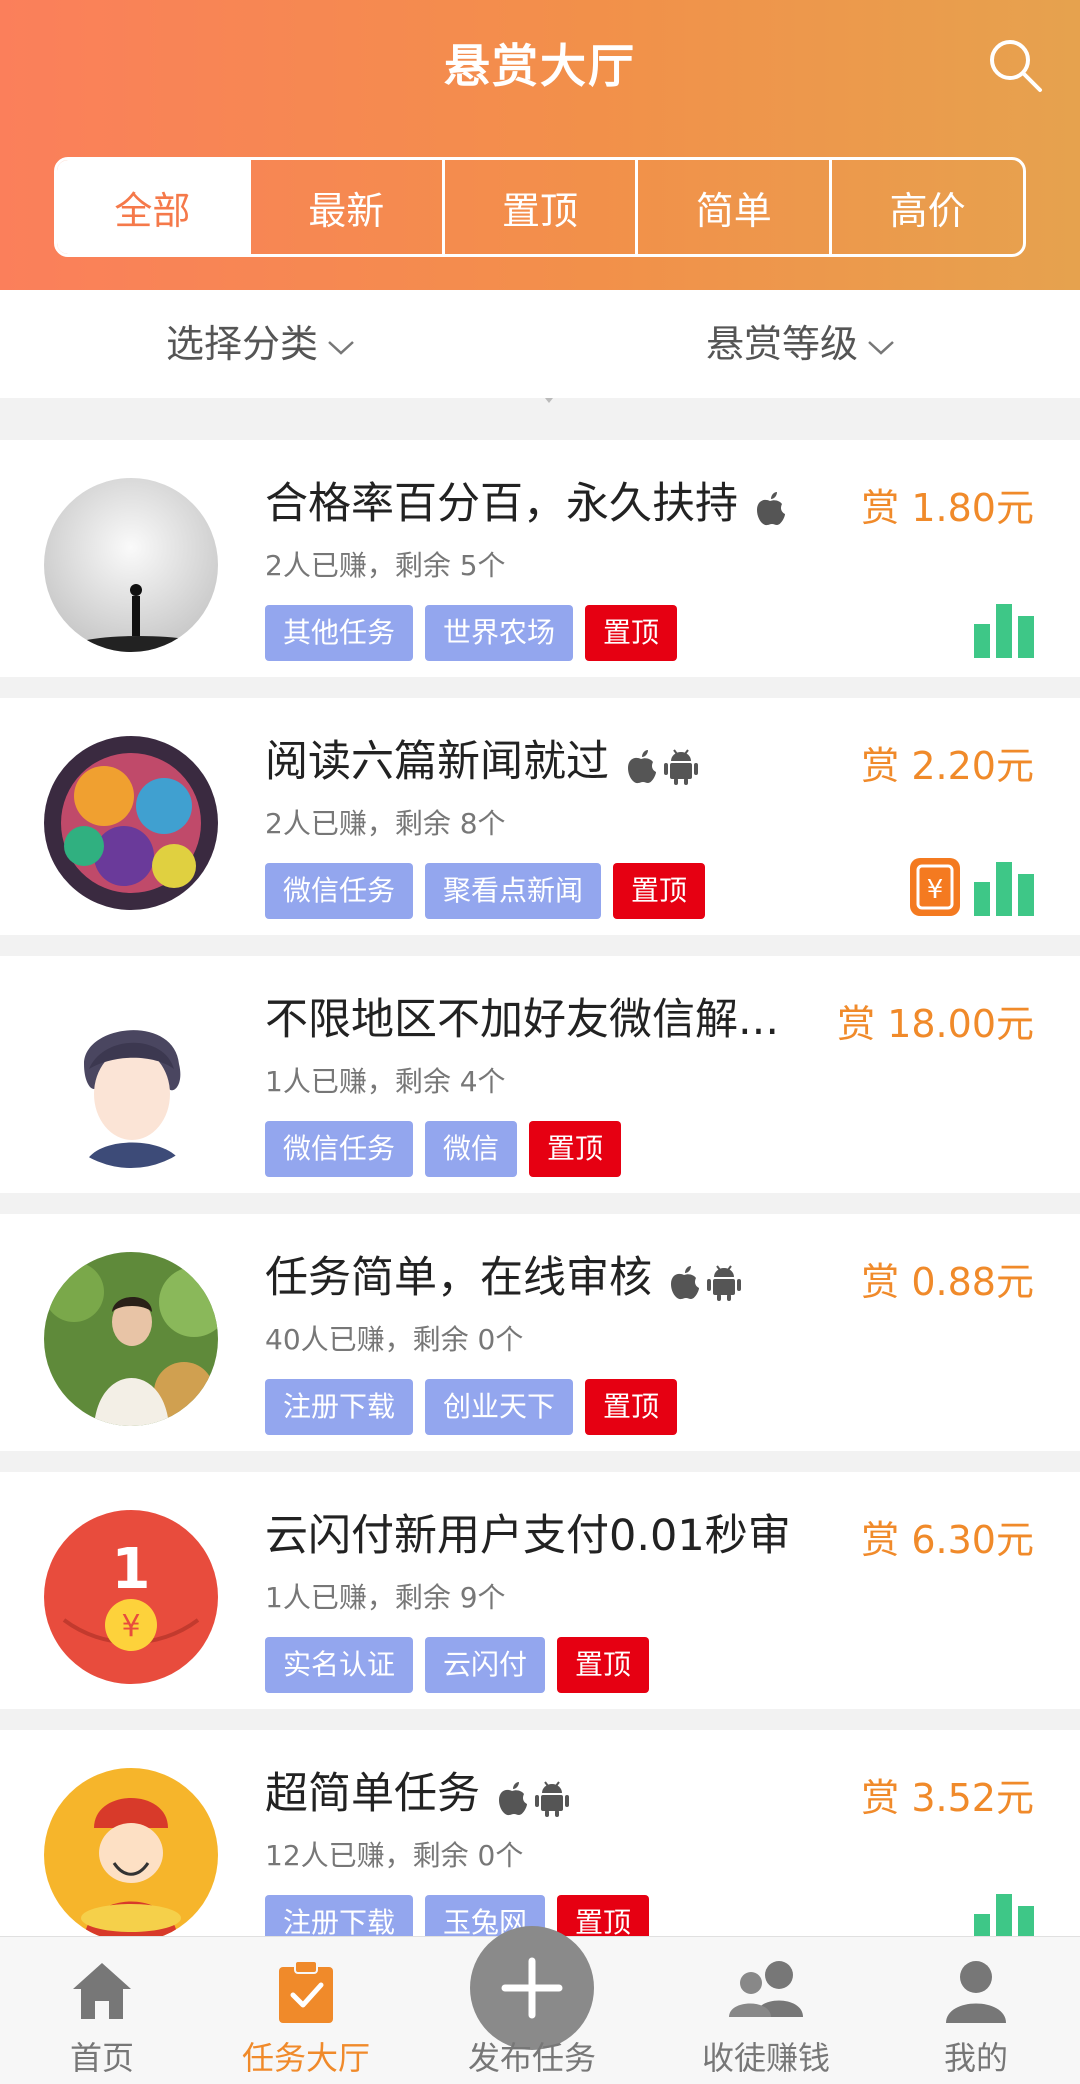 This screenshot has height=2084, width=1080. What do you see at coordinates (540, 419) in the screenshot?
I see `divider` at bounding box center [540, 419].